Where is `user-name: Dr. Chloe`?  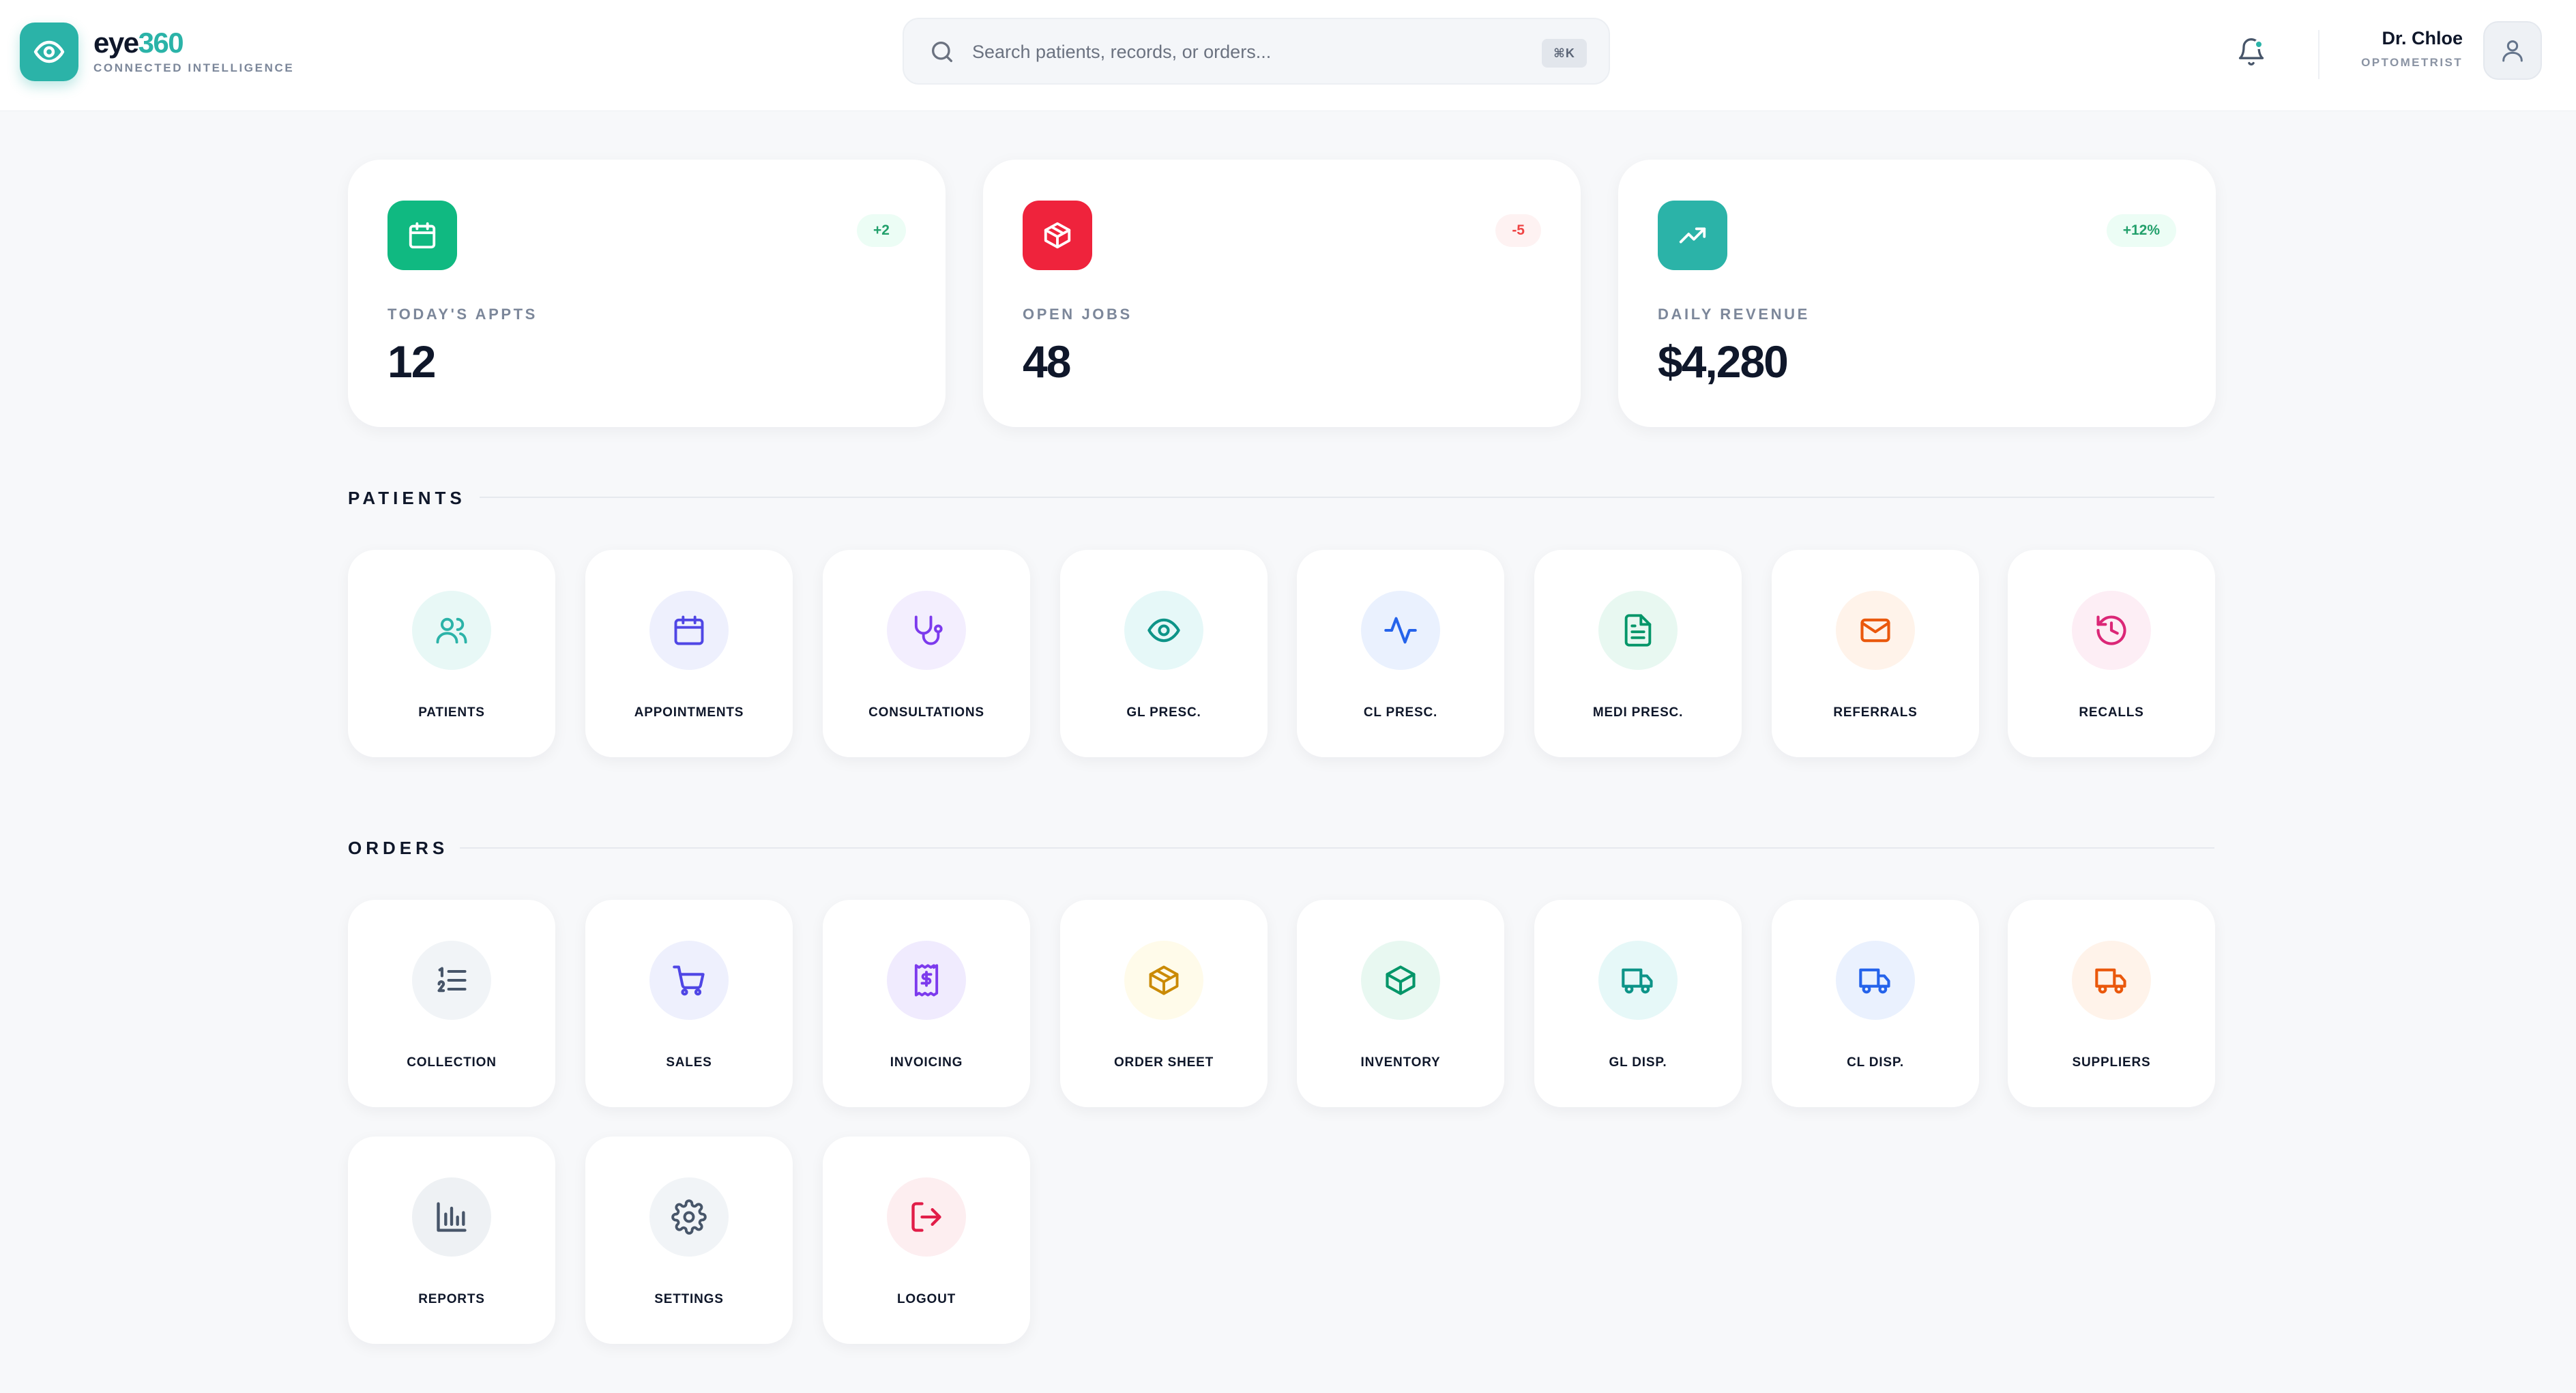
user-name: Dr. Chloe is located at coordinates (2422, 38).